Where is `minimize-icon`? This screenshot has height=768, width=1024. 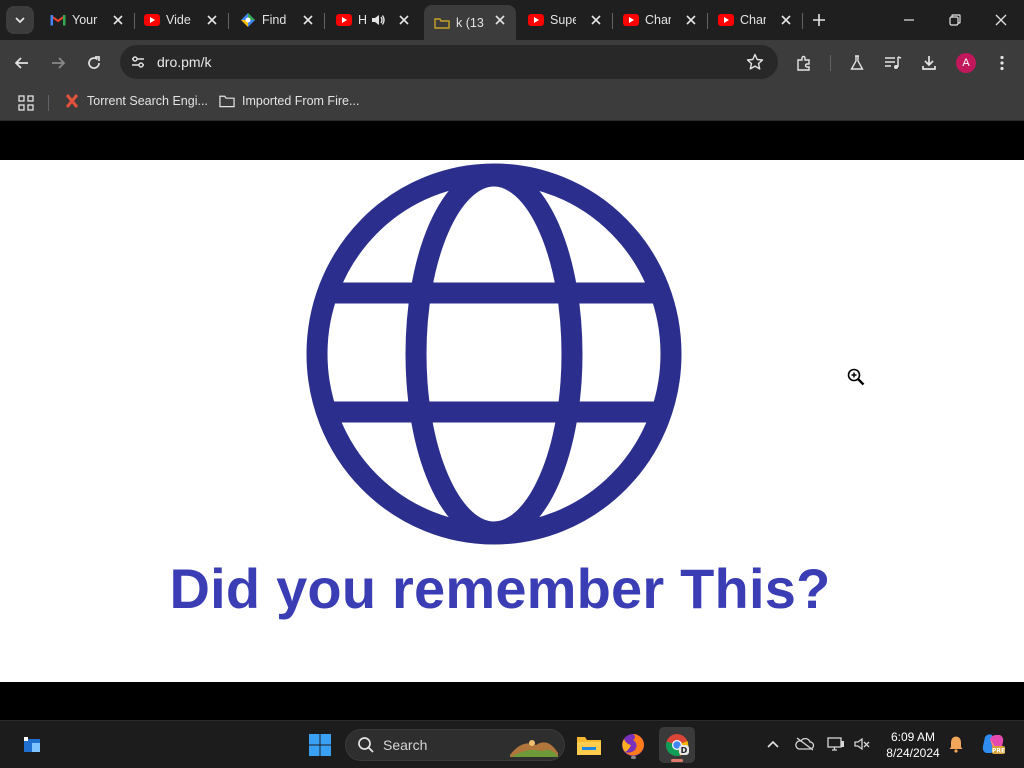 minimize-icon is located at coordinates (909, 20).